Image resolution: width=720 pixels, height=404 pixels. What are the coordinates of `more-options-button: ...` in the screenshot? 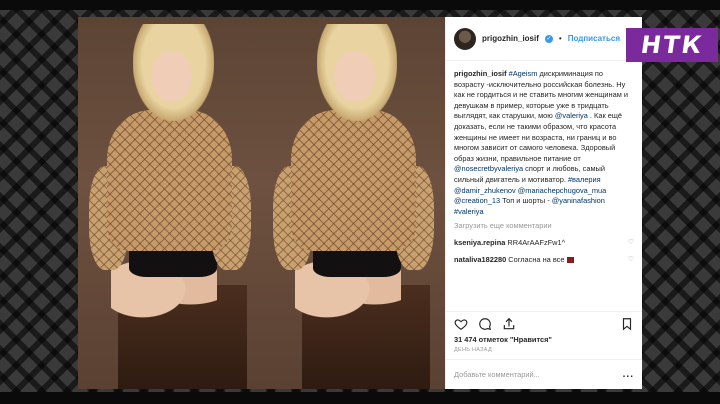 It's located at (628, 374).